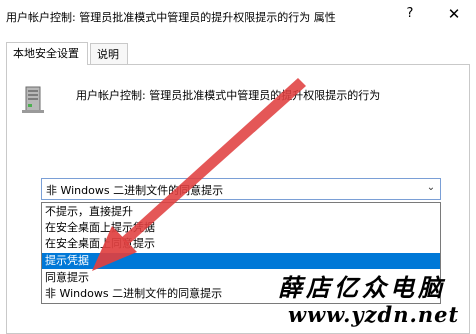 Image resolution: width=476 pixels, height=334 pixels. What do you see at coordinates (454, 14) in the screenshot?
I see `close-button: ✕` at bounding box center [454, 14].